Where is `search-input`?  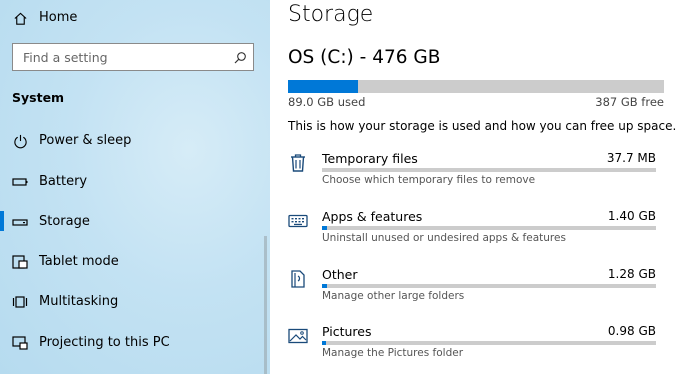
search-input is located at coordinates (123, 57).